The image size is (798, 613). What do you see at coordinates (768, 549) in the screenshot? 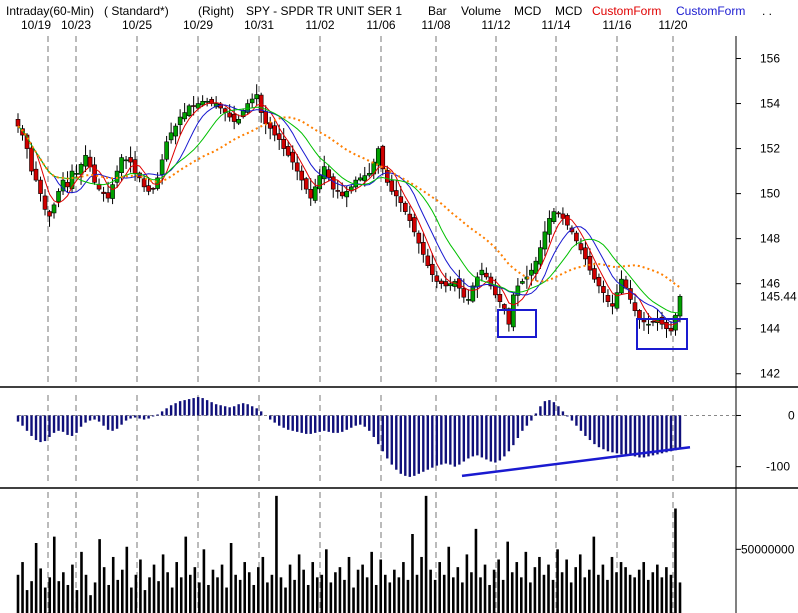
I see `volume-tick-label: 50000000` at bounding box center [768, 549].